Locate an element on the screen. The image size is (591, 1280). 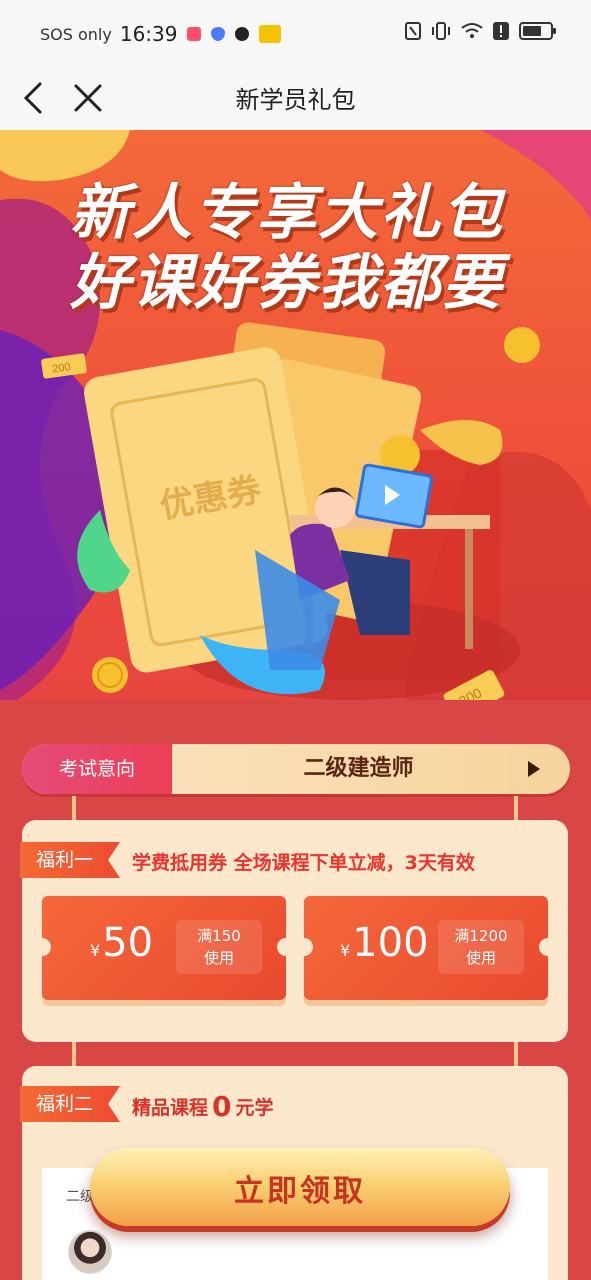
exam-intent-selector: 考试意向 二级建造师 is located at coordinates (296, 769).